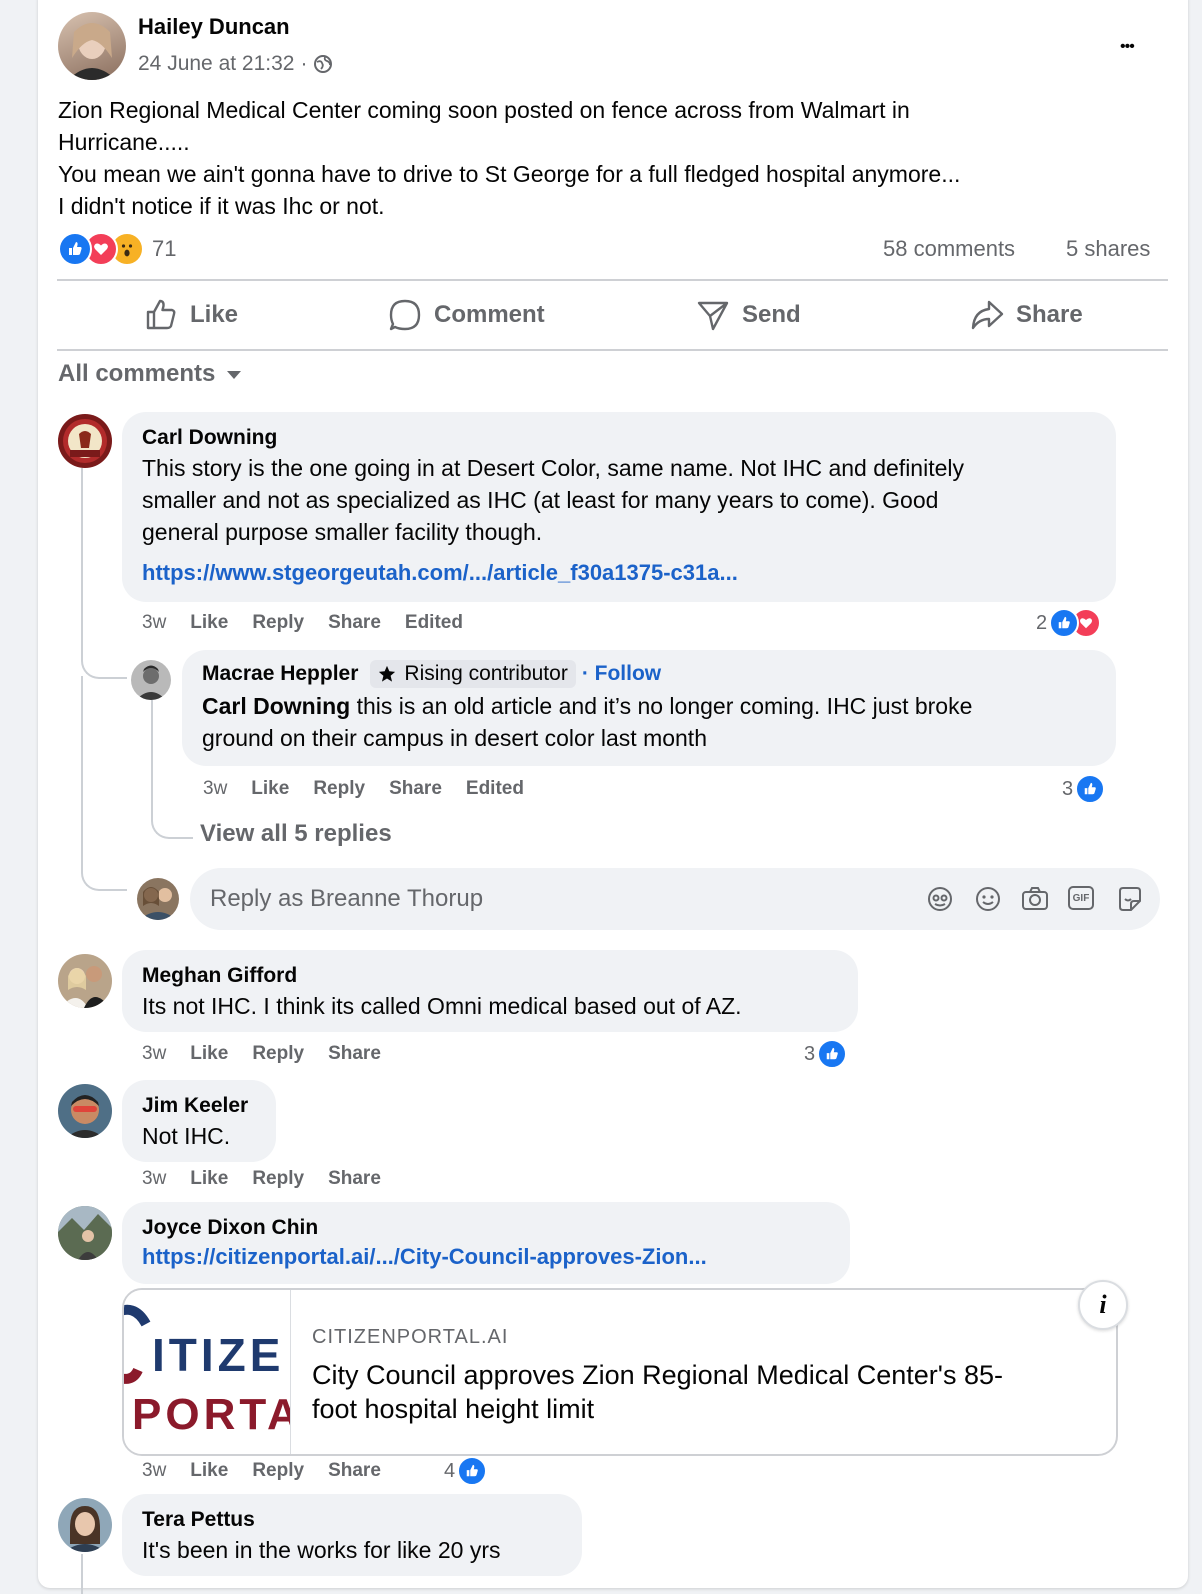 This screenshot has width=1202, height=1594. Describe the element at coordinates (186, 1136) in the screenshot. I see `comment-text: Not IHC.` at that location.